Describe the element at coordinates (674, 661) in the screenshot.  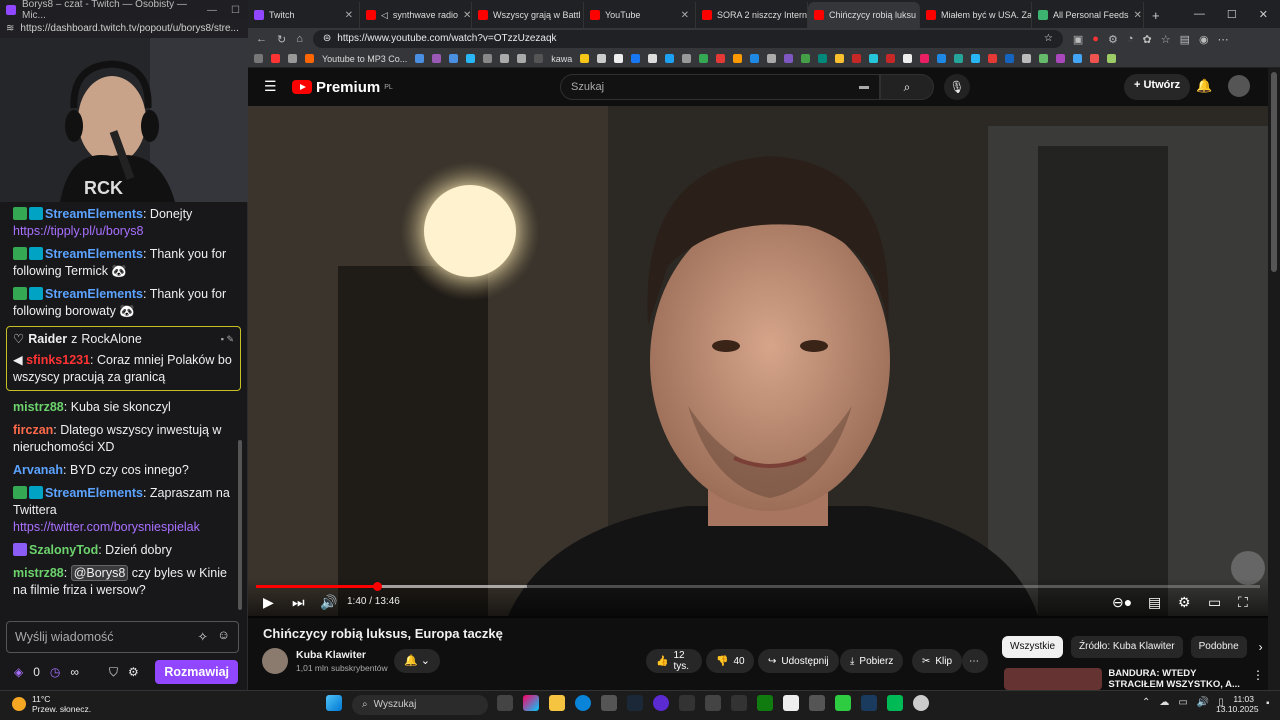
I see `like-button: 👍 12 tys.` at that location.